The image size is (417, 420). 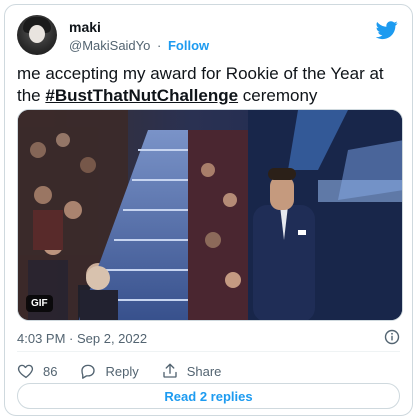 What do you see at coordinates (82, 338) in the screenshot?
I see `tweet-timestamp: 4:03 PM · Sep 2, 2022` at bounding box center [82, 338].